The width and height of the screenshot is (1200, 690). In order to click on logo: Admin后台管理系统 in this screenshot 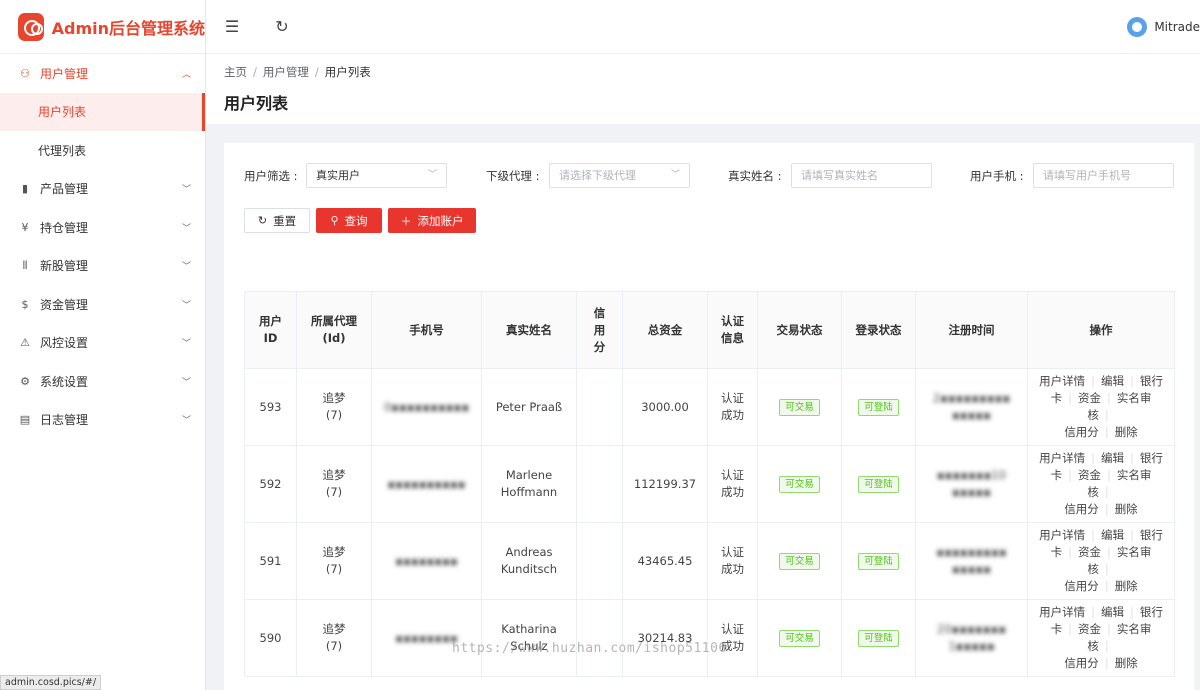, I will do `click(102, 27)`.